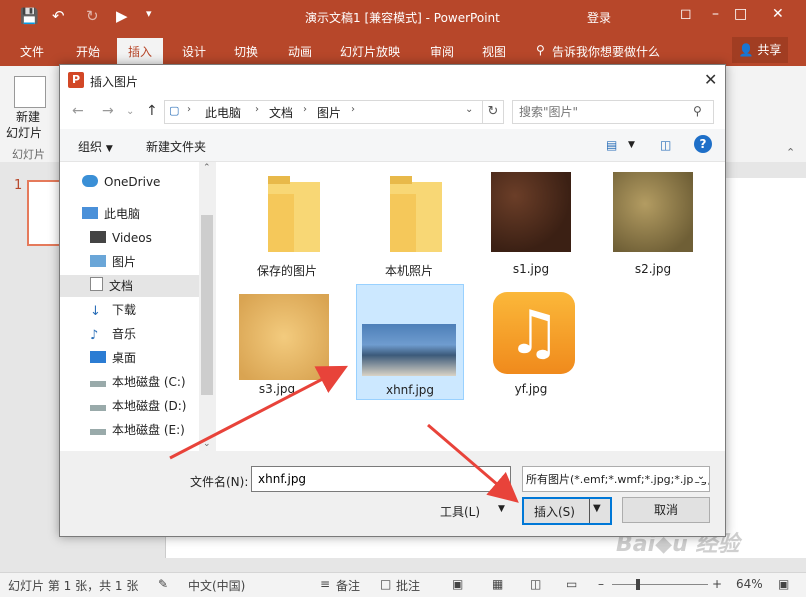 This screenshot has width=806, height=597. Describe the element at coordinates (44, 213) in the screenshot. I see `slide-thumbnail` at that location.